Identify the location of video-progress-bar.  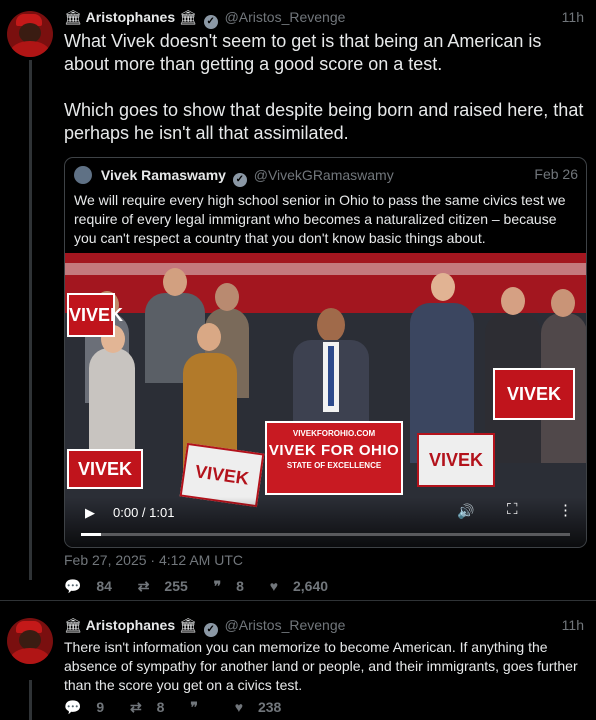
(325, 534).